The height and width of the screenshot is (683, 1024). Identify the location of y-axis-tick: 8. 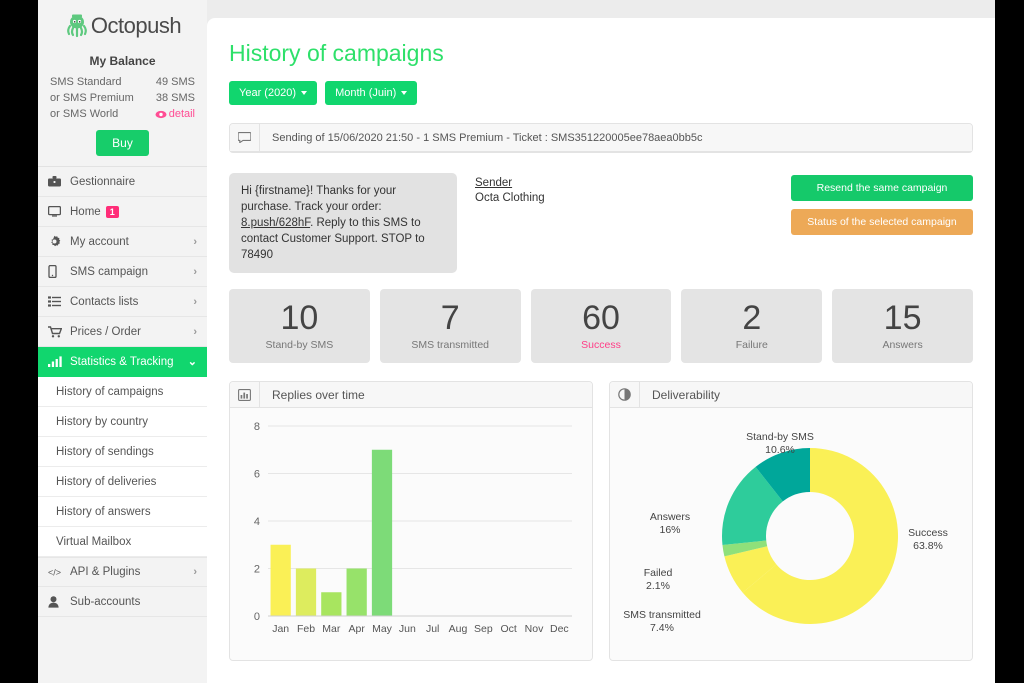
(257, 427).